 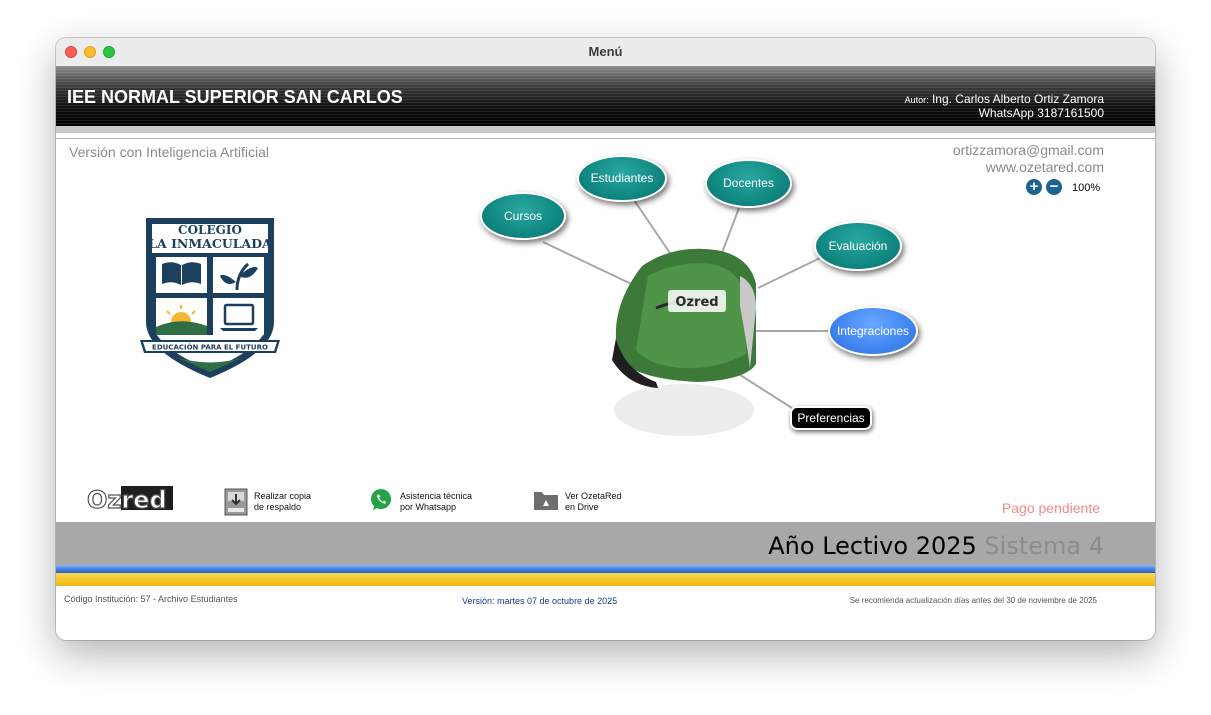 I want to click on system-label: Sistema 4, so click(x=1044, y=546).